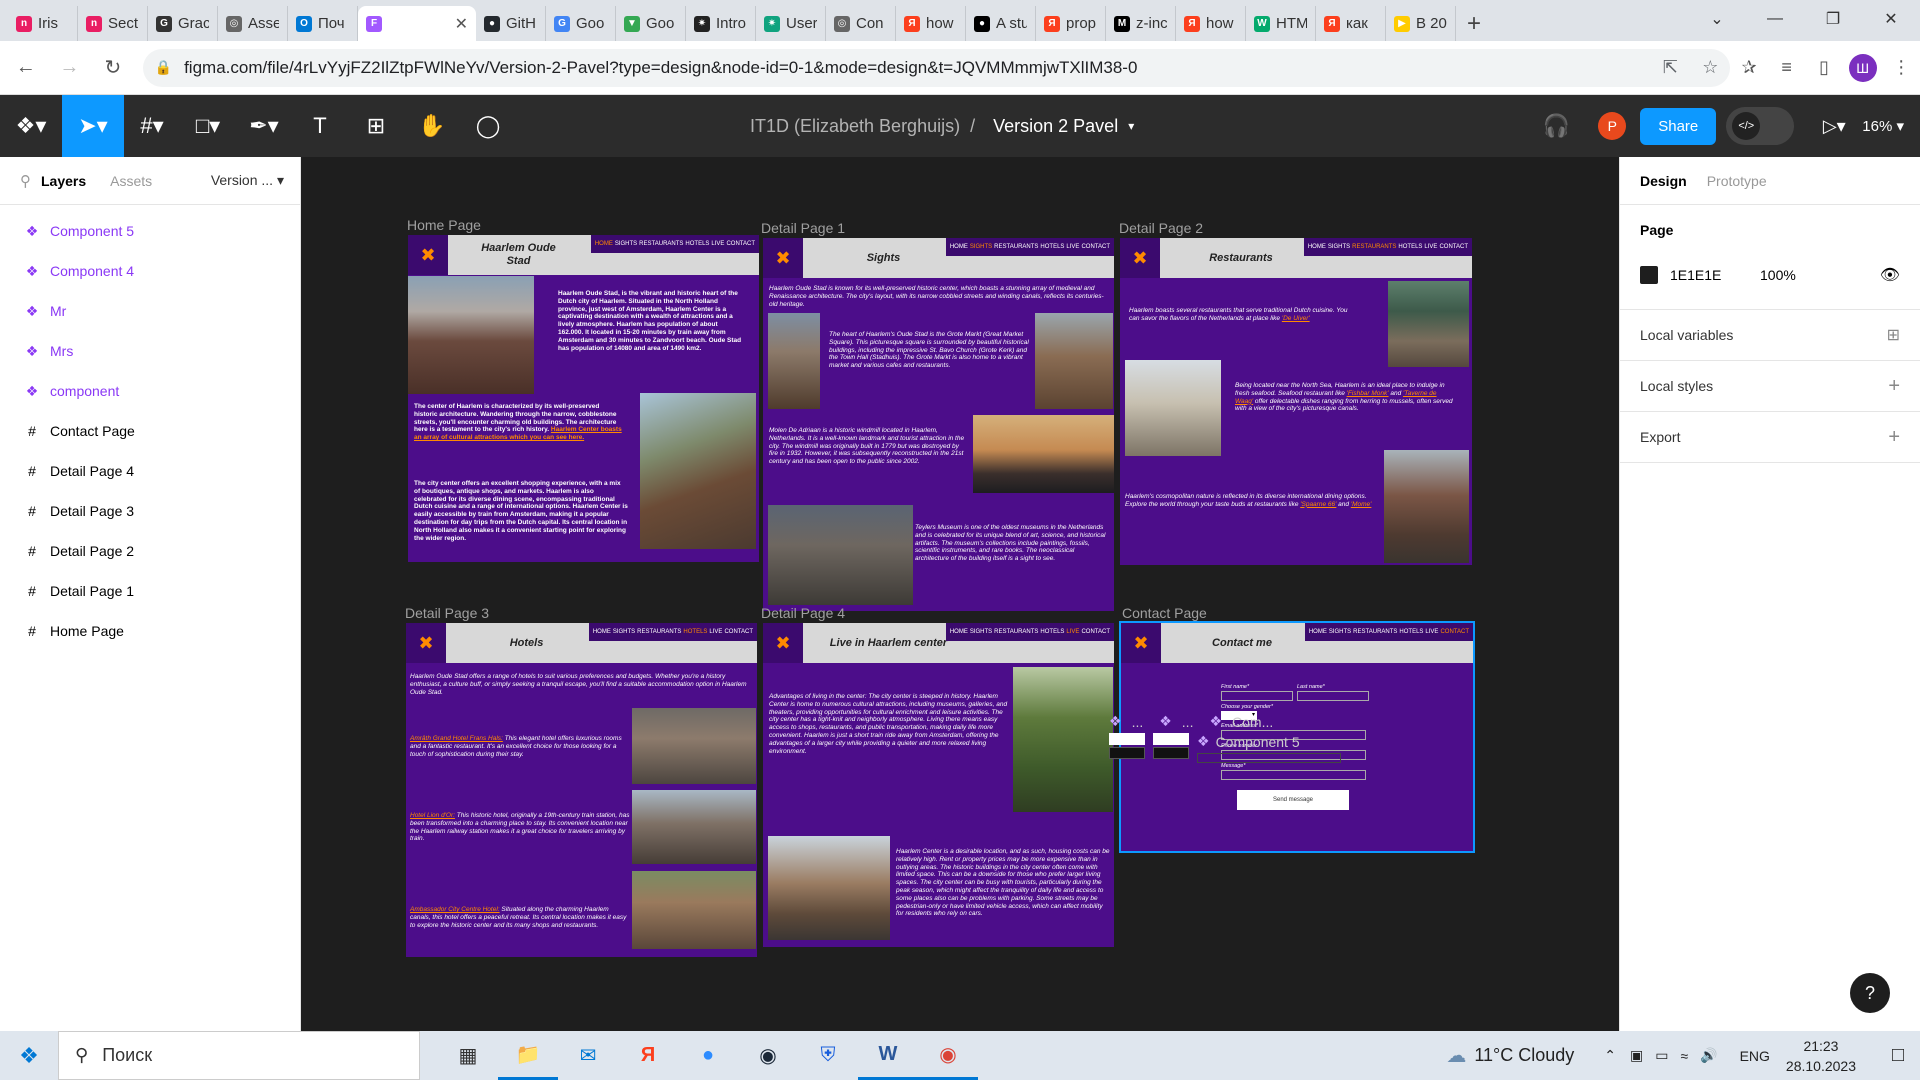 This screenshot has width=1920, height=1080. Describe the element at coordinates (803, 228) in the screenshot. I see `frame-label-sights: Detail Page 1` at that location.